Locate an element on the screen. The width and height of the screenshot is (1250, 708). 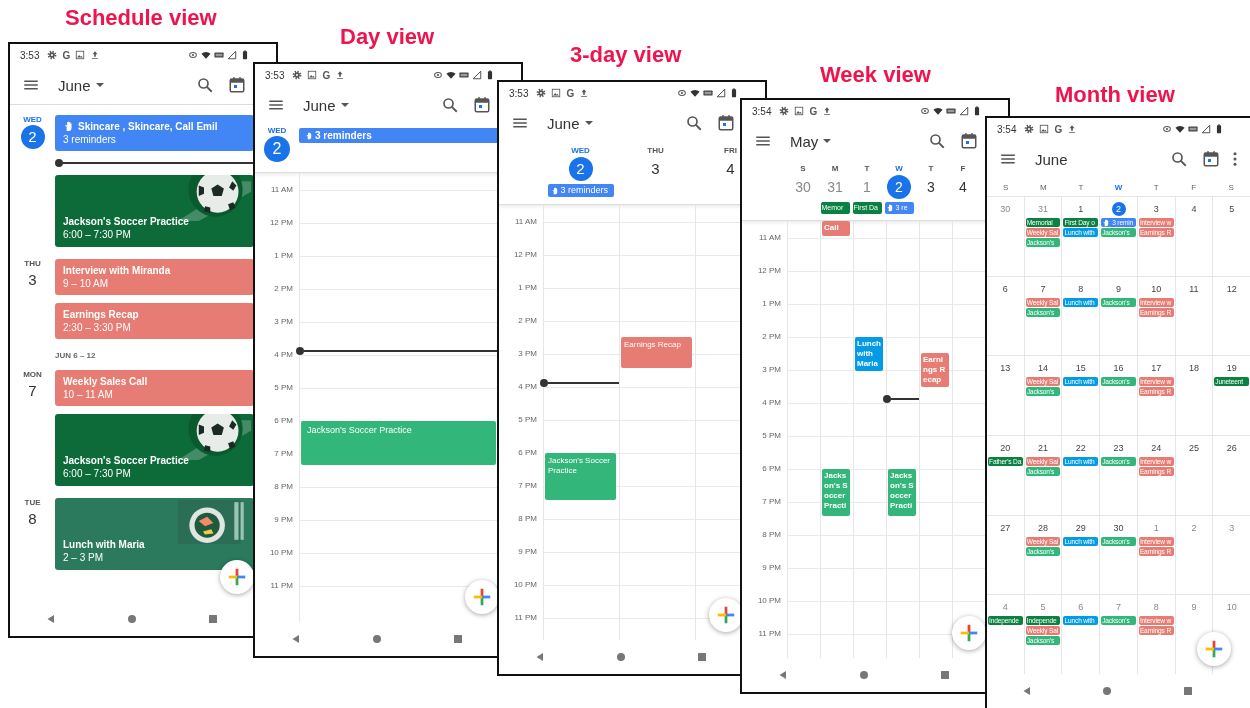
date-number: 13 is located at coordinates (1005, 368).